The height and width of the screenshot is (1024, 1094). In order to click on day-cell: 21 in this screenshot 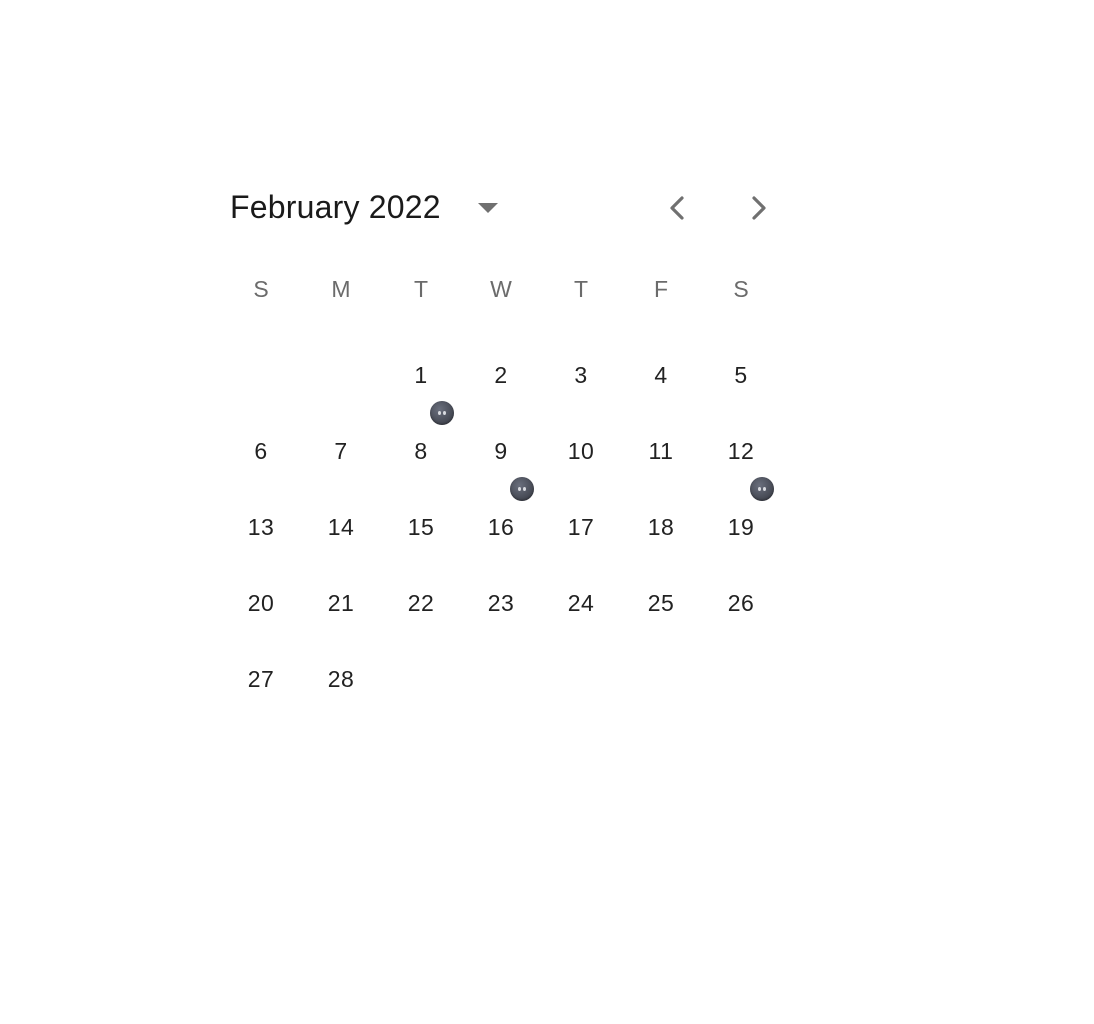, I will do `click(341, 603)`.